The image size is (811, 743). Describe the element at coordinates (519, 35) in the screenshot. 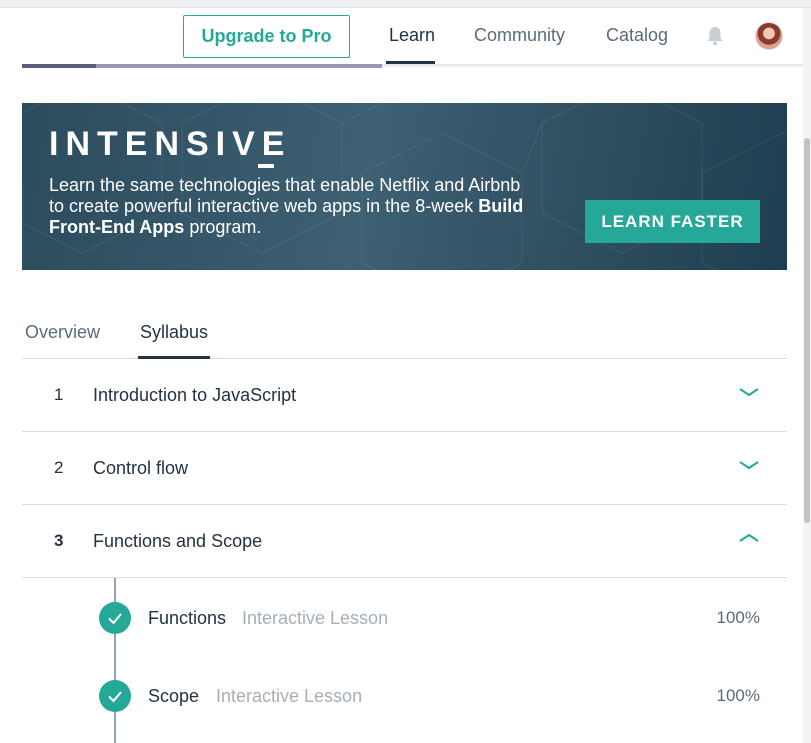

I see `nav-community: Community` at that location.